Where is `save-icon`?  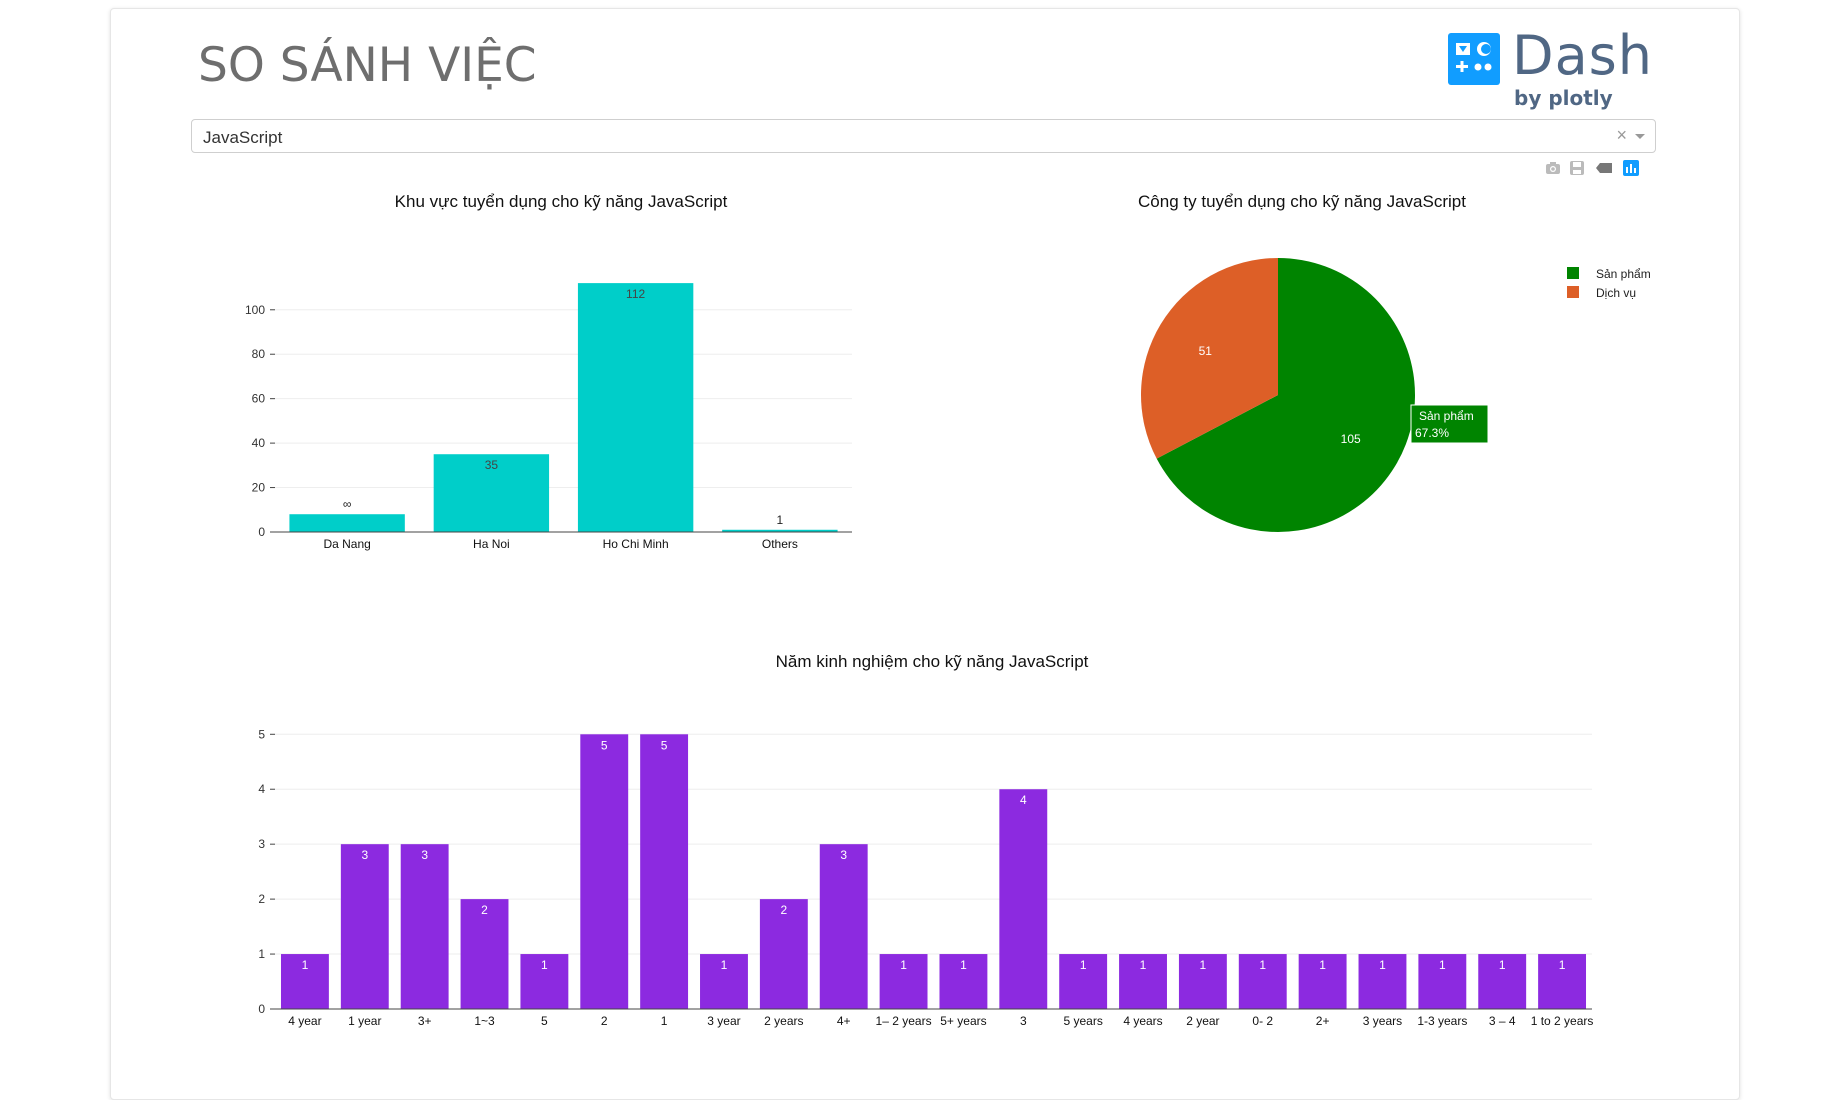
save-icon is located at coordinates (1577, 168).